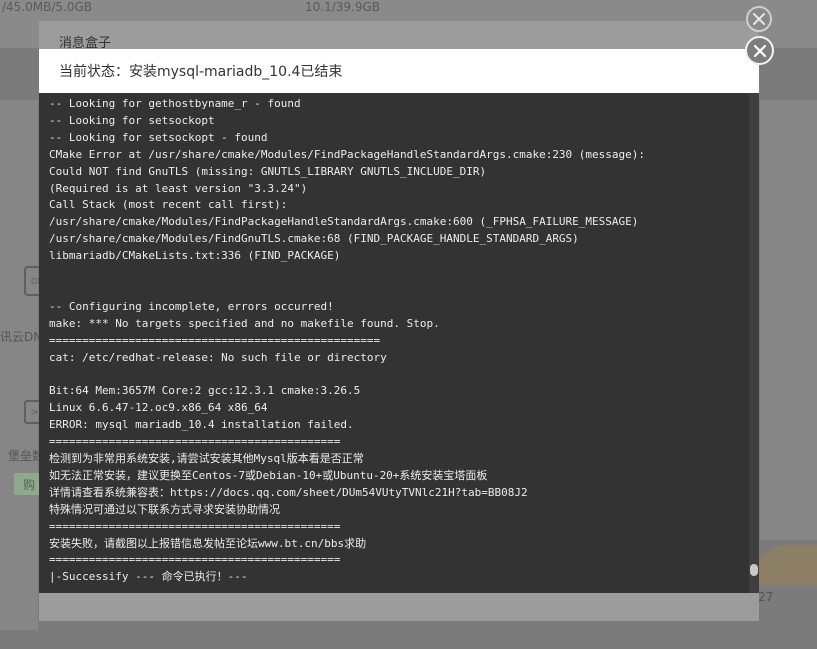 The height and width of the screenshot is (649, 817). I want to click on console-line: -- Looking for gethostbyname_r - found, so click(175, 103).